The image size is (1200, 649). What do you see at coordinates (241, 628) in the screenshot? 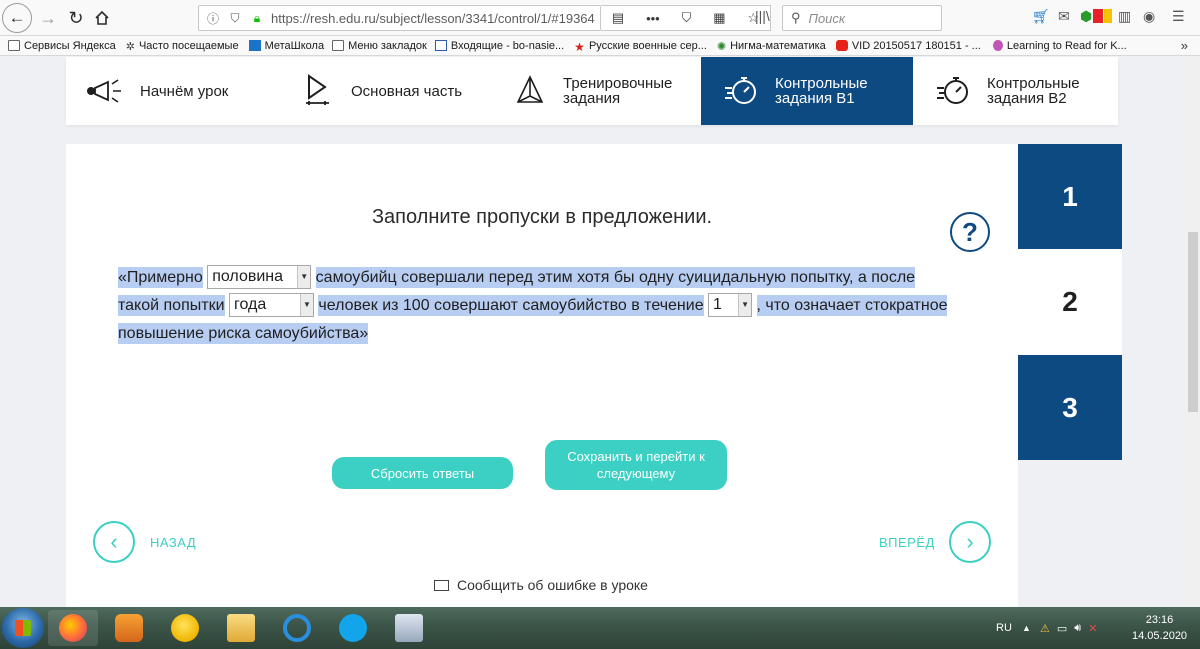
I see `taskbar-file-explorer` at bounding box center [241, 628].